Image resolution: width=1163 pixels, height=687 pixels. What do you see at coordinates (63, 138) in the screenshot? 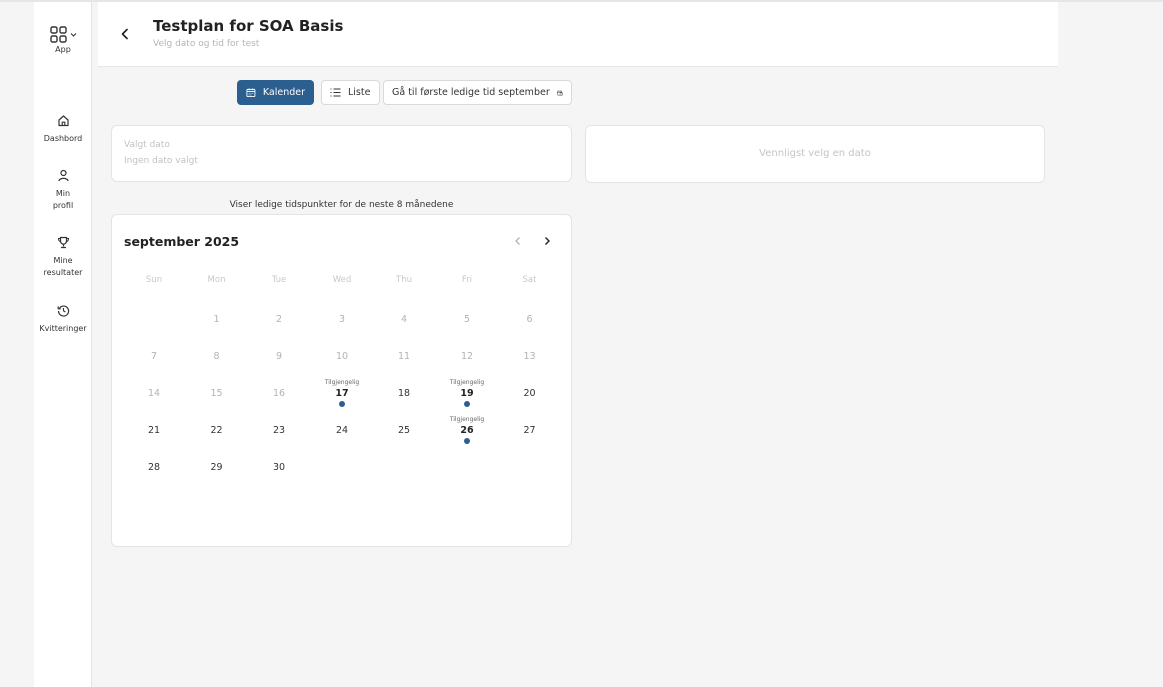
I see `sidebar-item-label: Dashbord` at bounding box center [63, 138].